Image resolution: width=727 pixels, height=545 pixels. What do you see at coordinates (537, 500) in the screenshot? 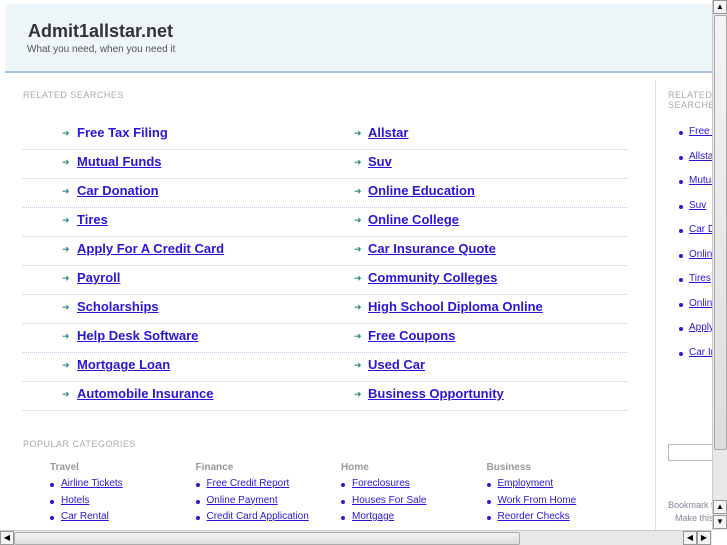
I see `category-link: Work From Home` at bounding box center [537, 500].